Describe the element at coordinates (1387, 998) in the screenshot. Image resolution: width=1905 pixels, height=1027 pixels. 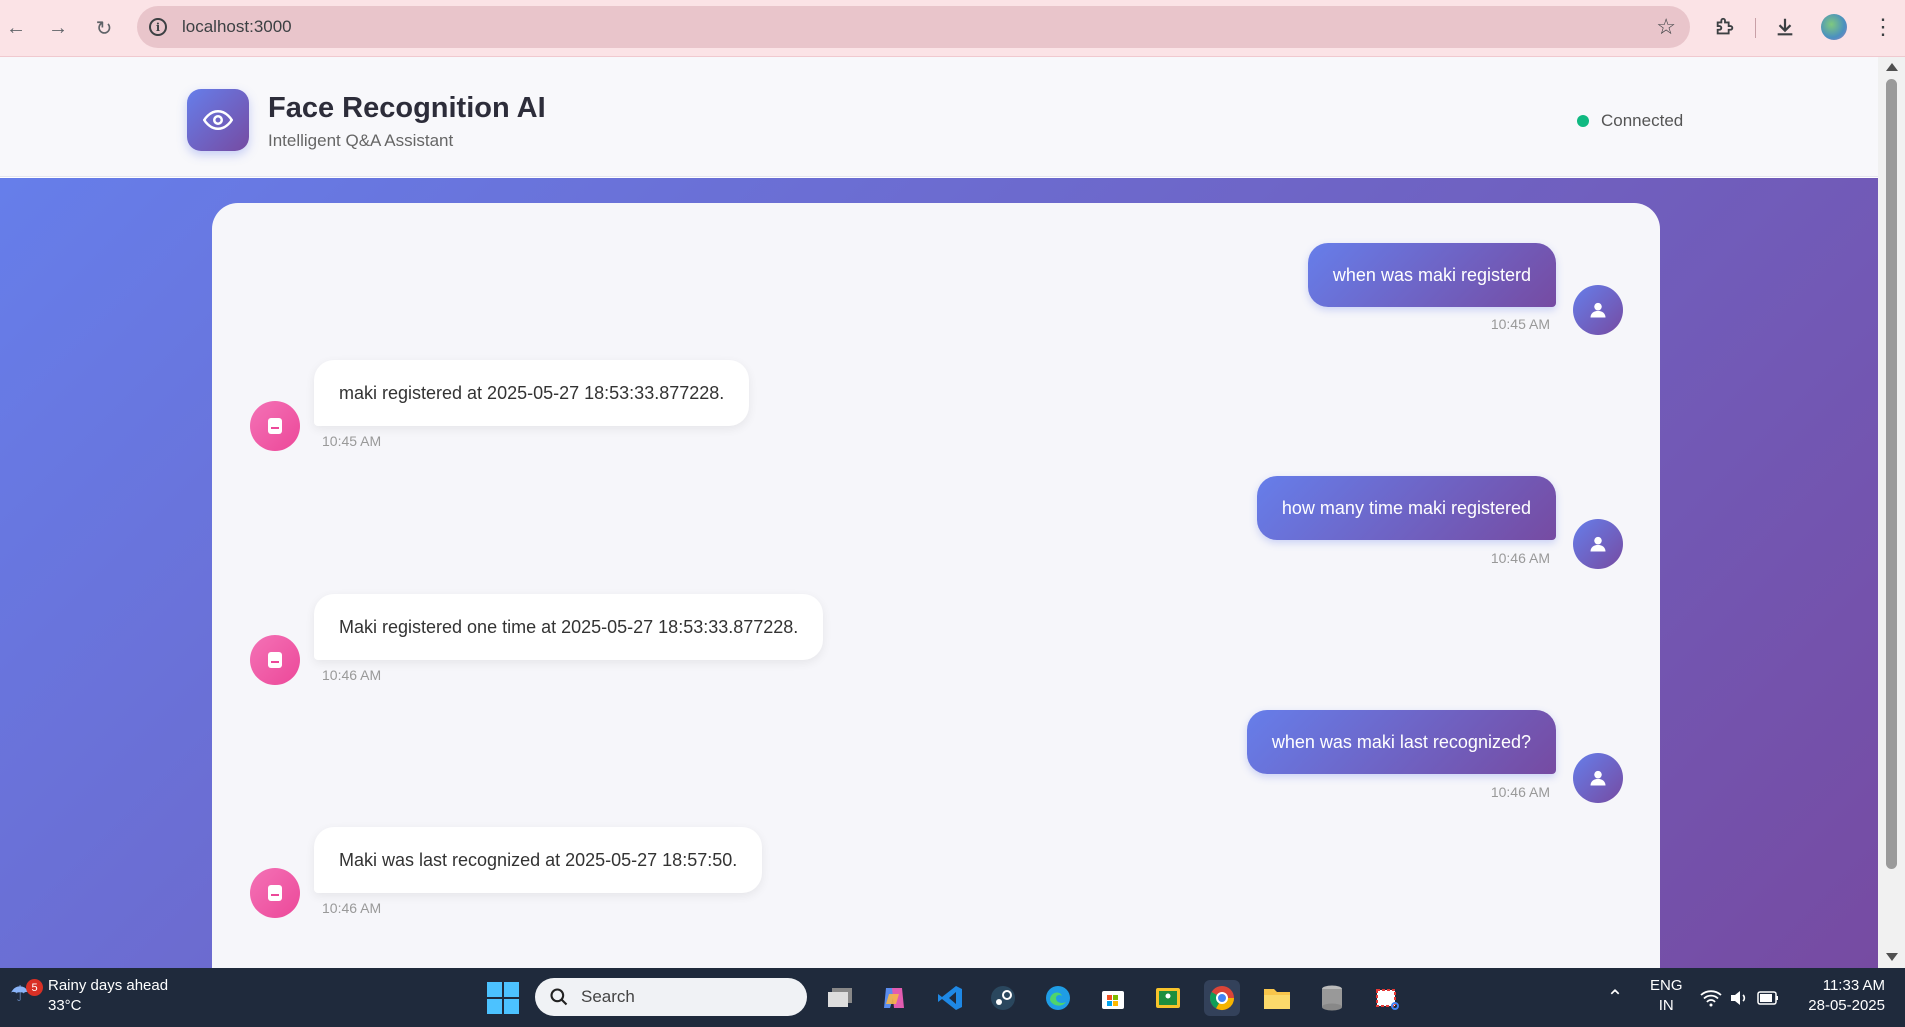
I see `snipping-tool-icon` at that location.